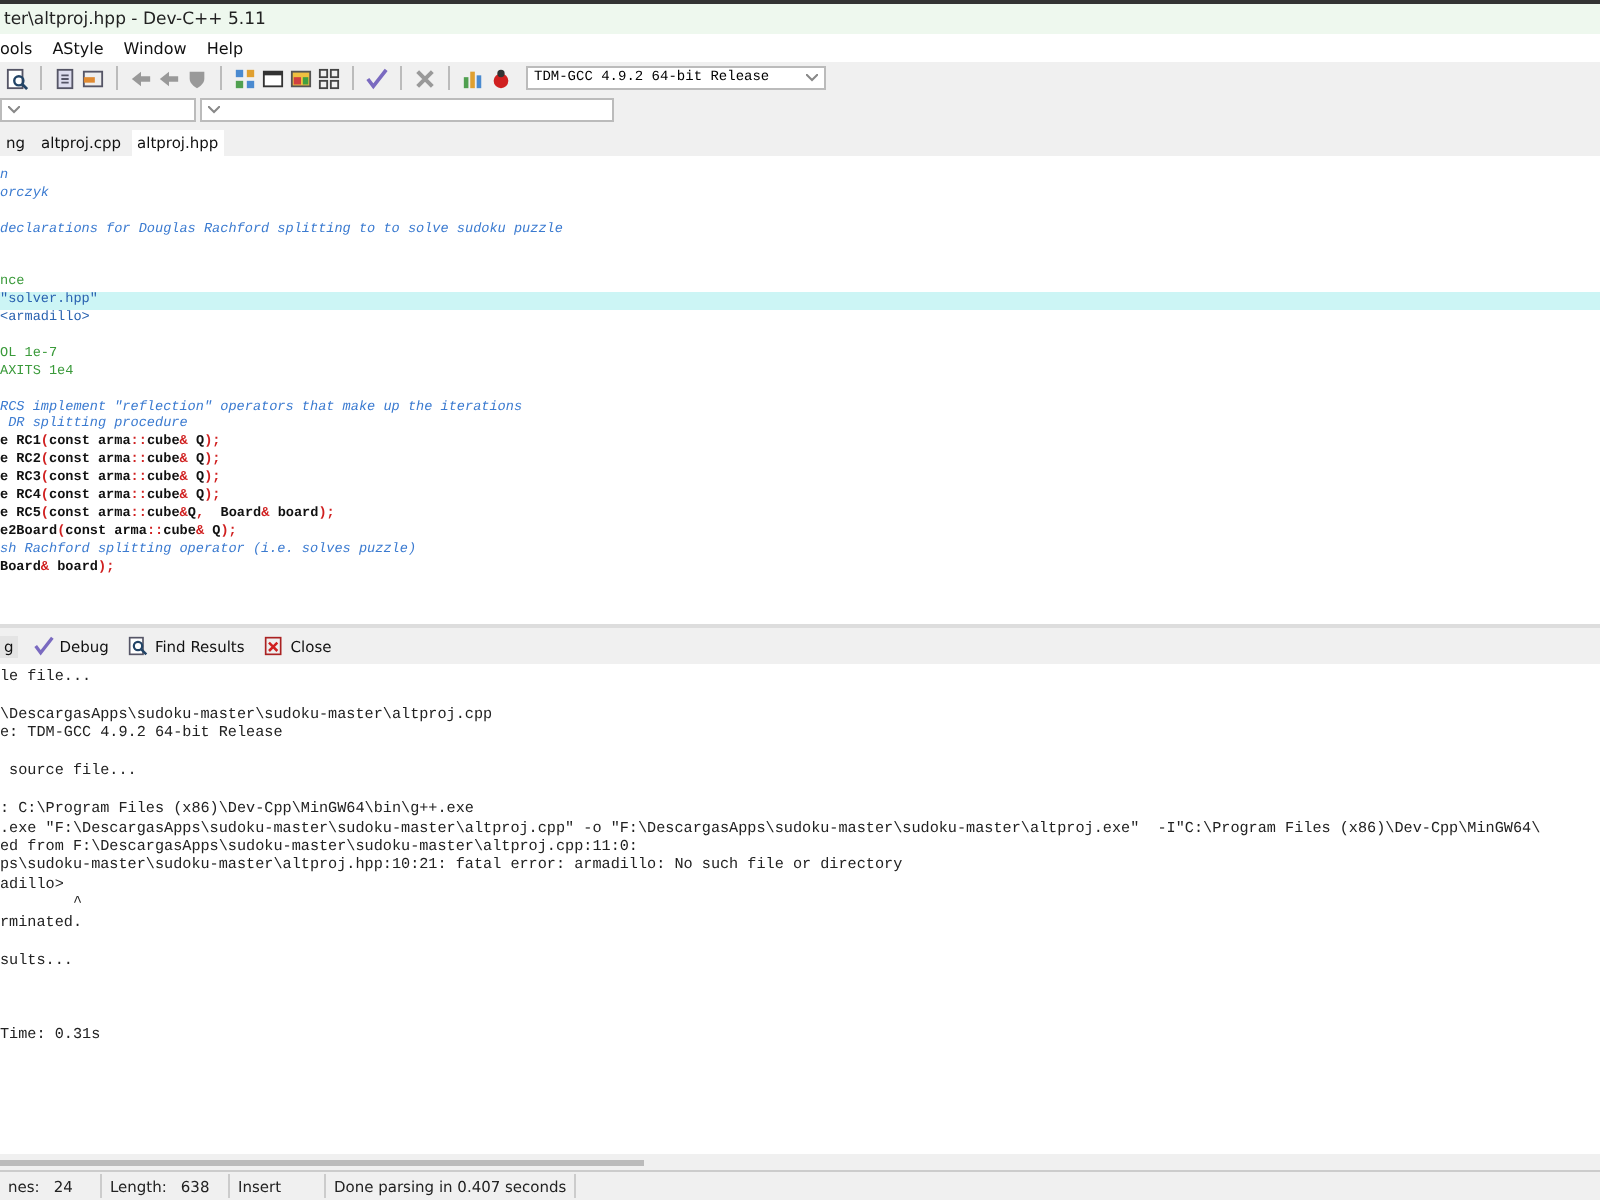 The width and height of the screenshot is (1600, 1200). I want to click on arrow-left-icon, so click(141, 78).